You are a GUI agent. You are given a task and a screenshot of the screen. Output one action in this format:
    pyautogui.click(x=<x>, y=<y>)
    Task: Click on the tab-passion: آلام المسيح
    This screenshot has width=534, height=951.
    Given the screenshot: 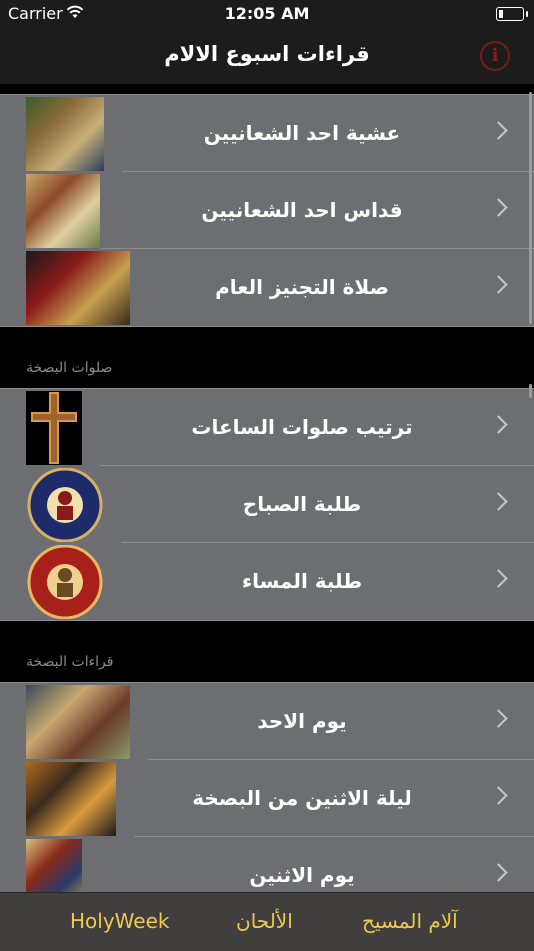 What is the action you would take?
    pyautogui.click(x=410, y=921)
    